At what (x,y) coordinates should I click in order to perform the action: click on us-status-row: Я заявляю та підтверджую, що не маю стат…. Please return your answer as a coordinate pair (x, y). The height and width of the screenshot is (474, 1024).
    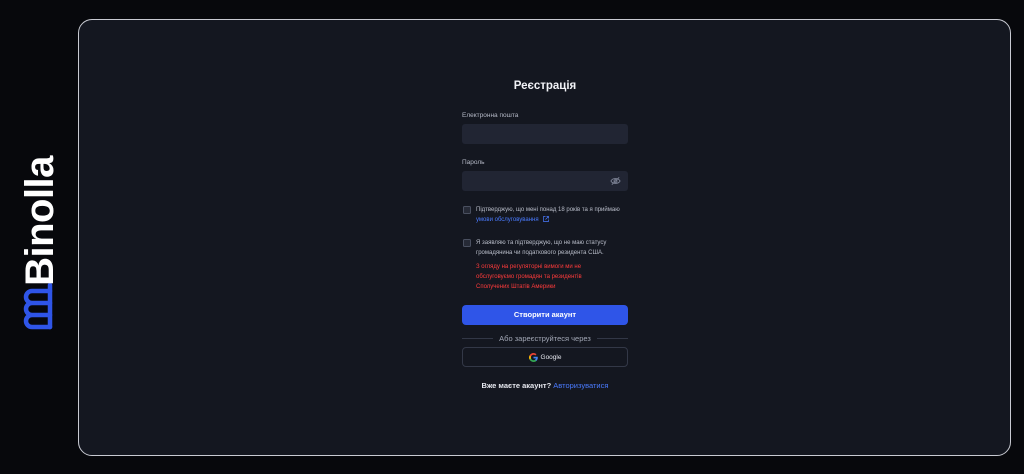
    Looking at the image, I should click on (545, 248).